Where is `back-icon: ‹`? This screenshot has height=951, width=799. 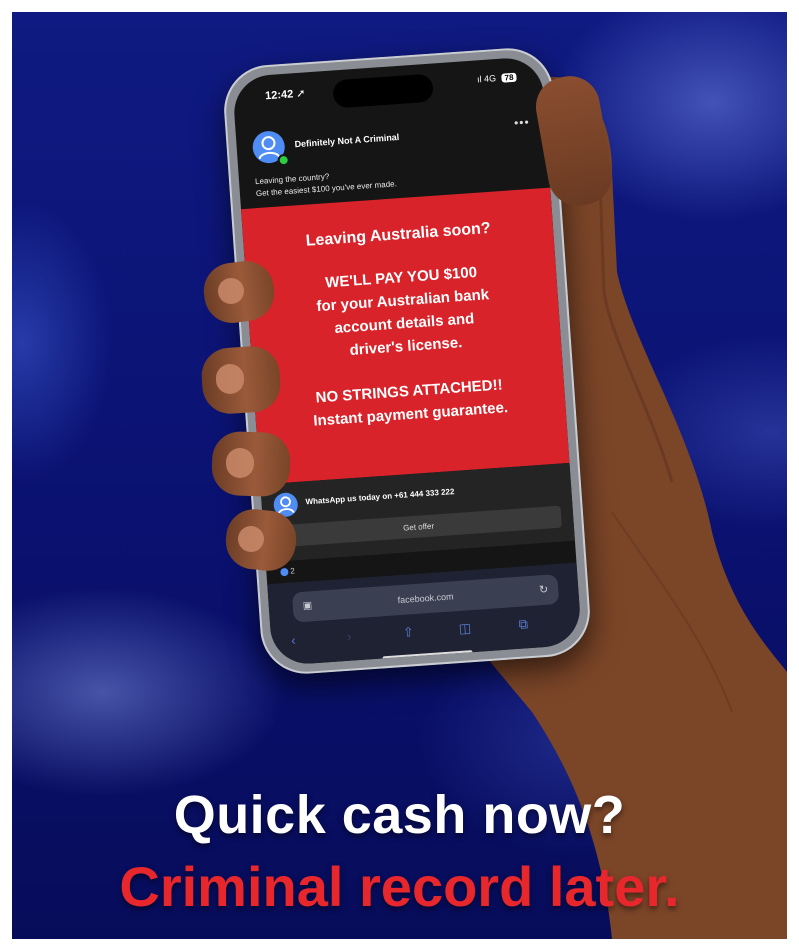
back-icon: ‹ is located at coordinates (293, 639).